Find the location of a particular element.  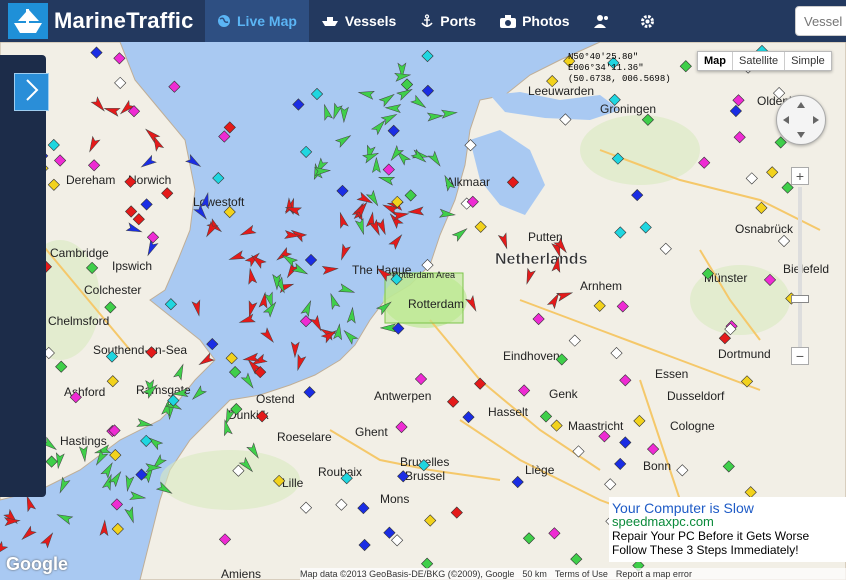

side-panel-toggle is located at coordinates (31, 92).